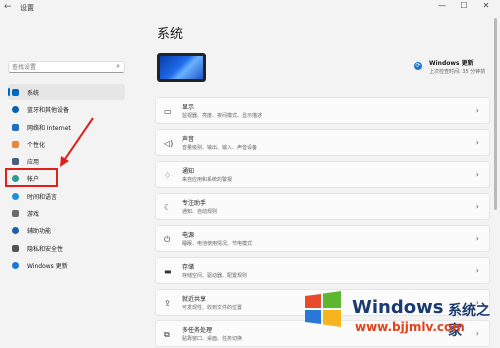 This screenshot has height=348, width=500. I want to click on privacy-icon, so click(15, 248).